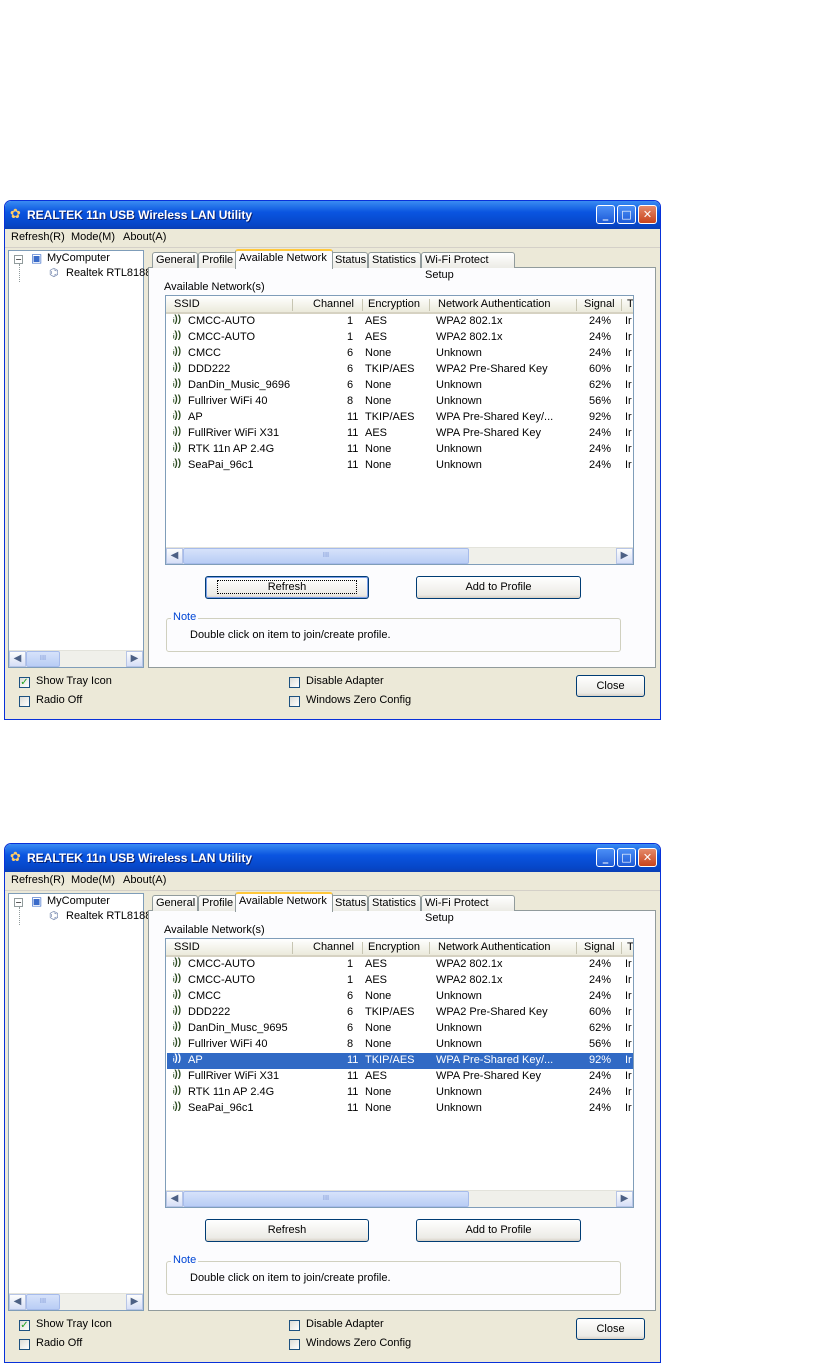 The width and height of the screenshot is (836, 1363). What do you see at coordinates (175, 903) in the screenshot?
I see `tab-general: General` at bounding box center [175, 903].